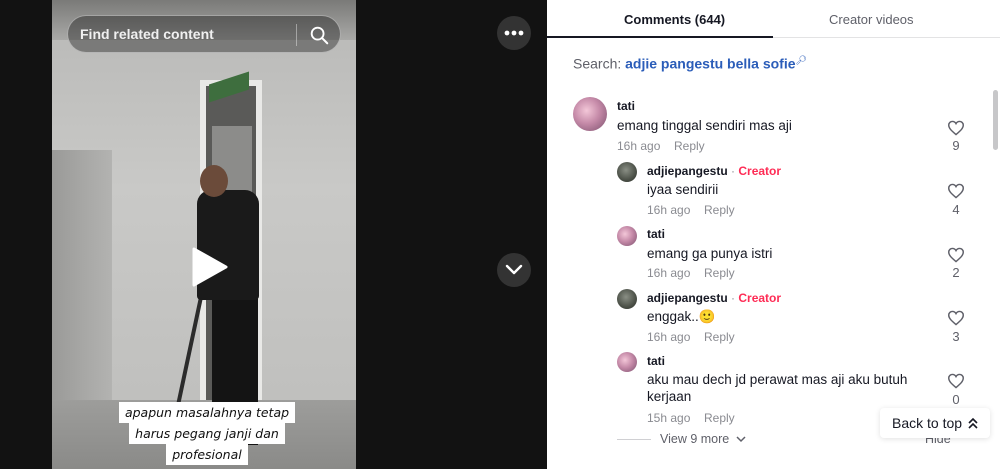 The image size is (1000, 469). Describe the element at coordinates (956, 145) in the screenshot. I see `like-count: 9` at that location.